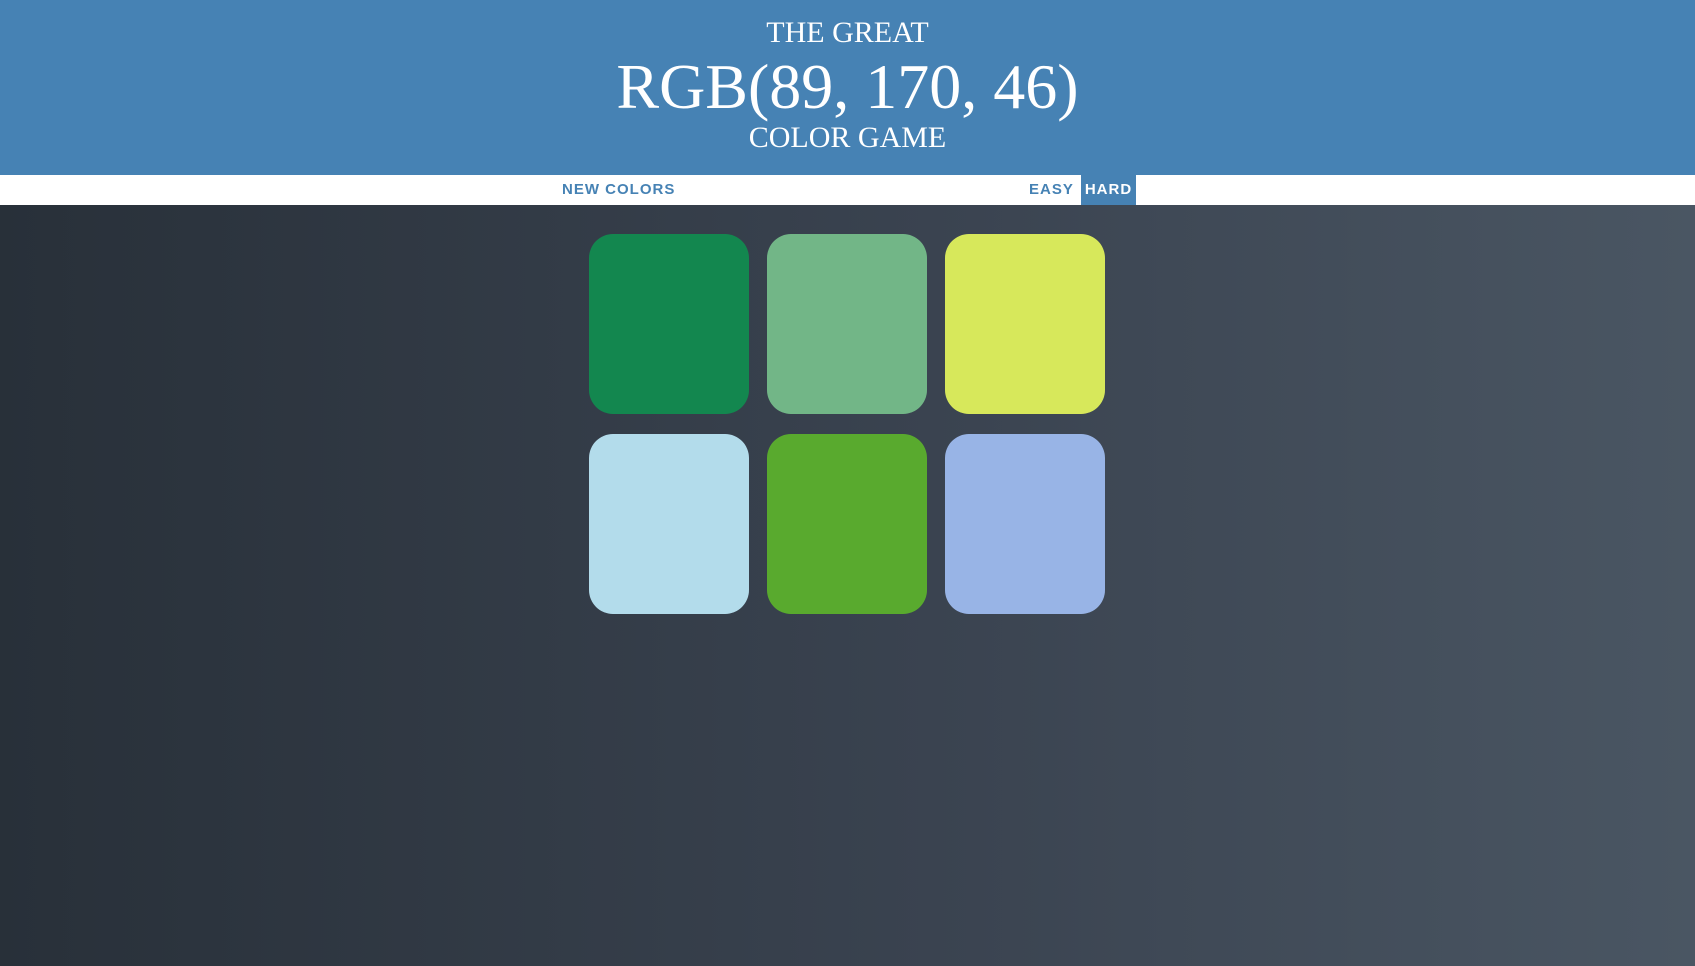  Describe the element at coordinates (847, 190) in the screenshot. I see `control-bar: NEW COLORS EASY HARD` at that location.